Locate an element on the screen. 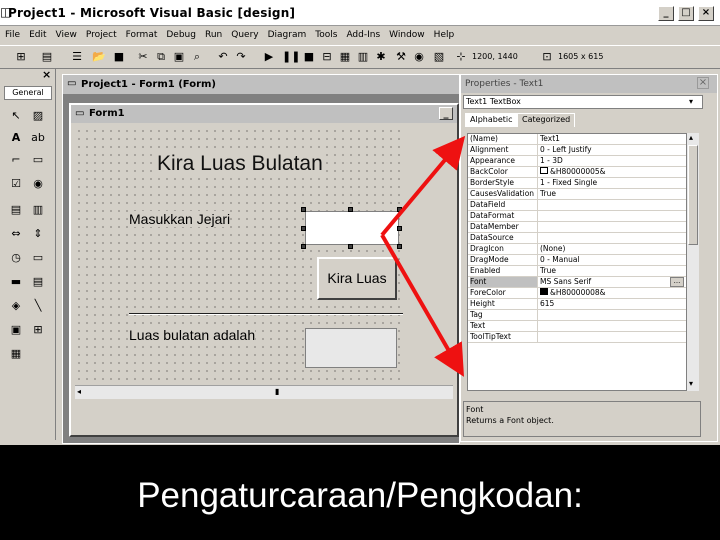 Image resolution: width=720 pixels, height=540 pixels. arrow-to-name-property is located at coordinates (423, 186).